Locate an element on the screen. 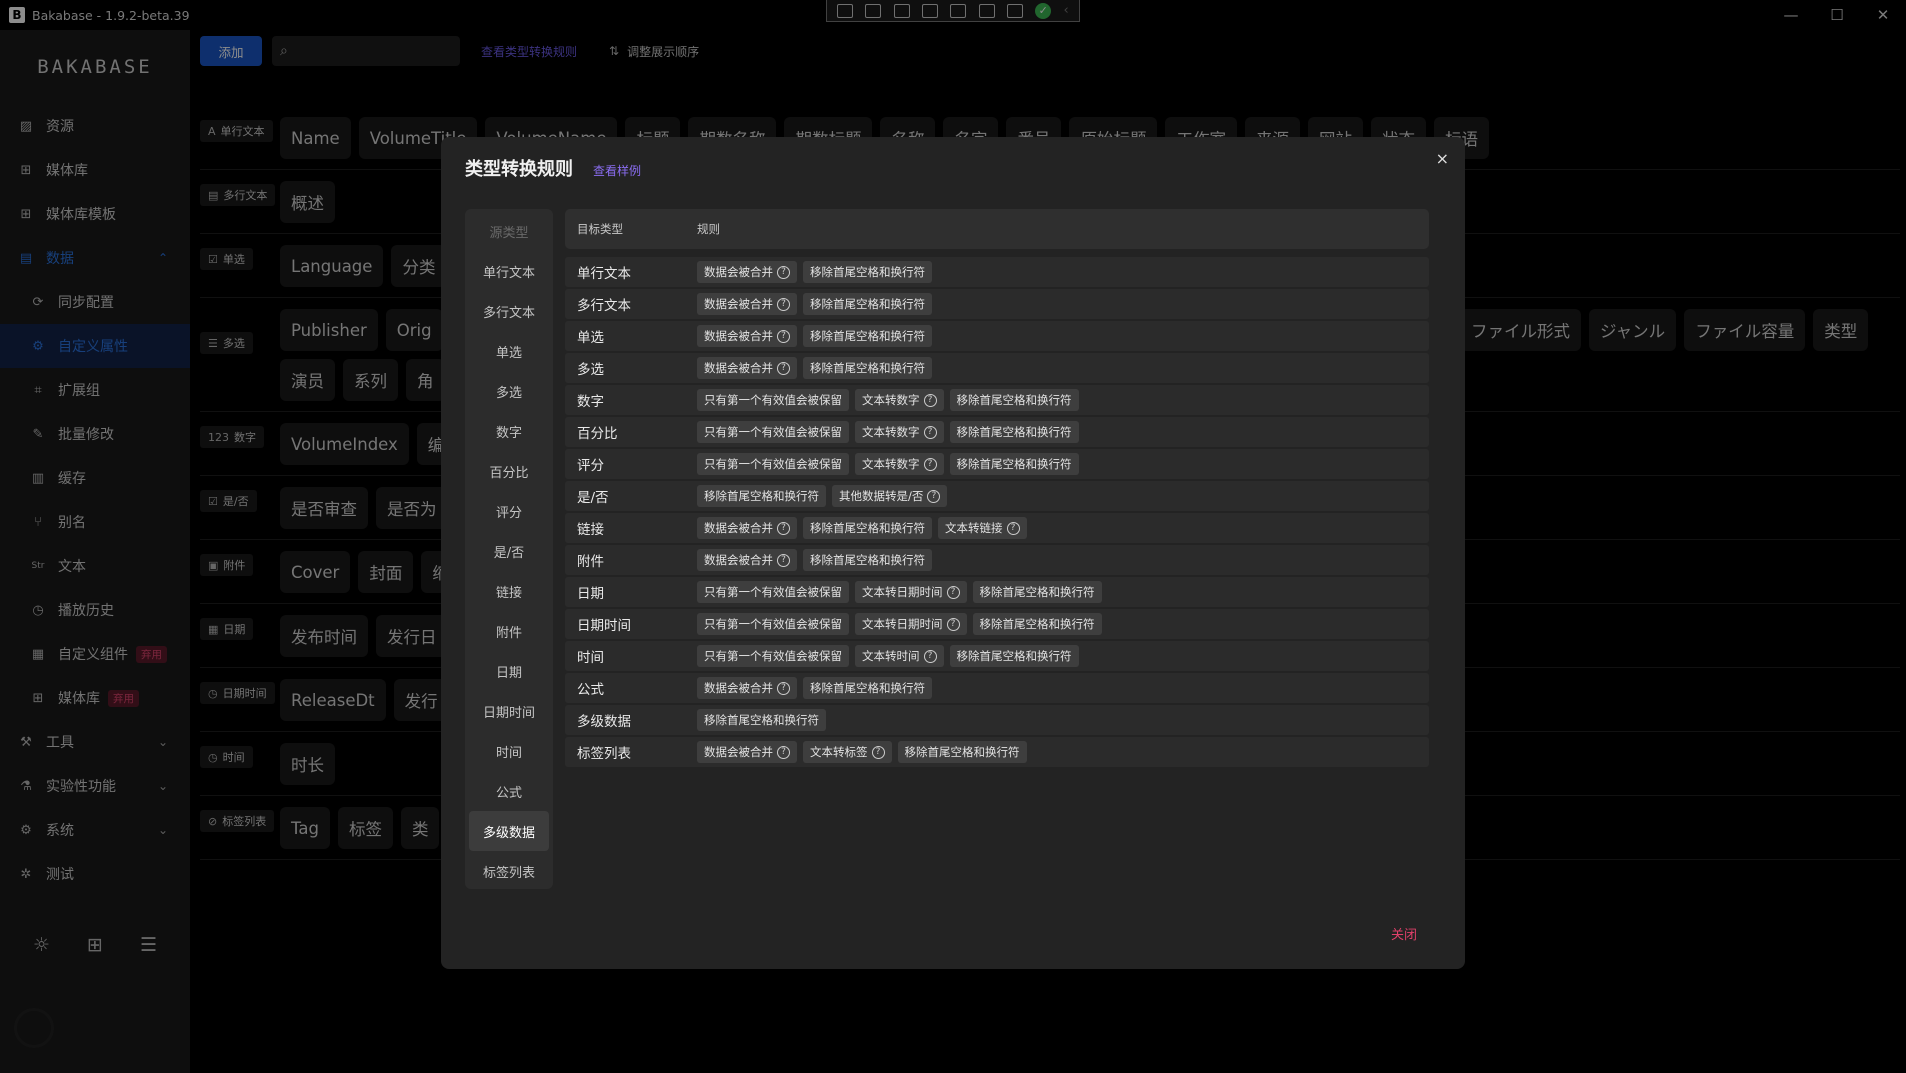 This screenshot has height=1073, width=1906. rule-target-type: 多行文本 is located at coordinates (604, 306).